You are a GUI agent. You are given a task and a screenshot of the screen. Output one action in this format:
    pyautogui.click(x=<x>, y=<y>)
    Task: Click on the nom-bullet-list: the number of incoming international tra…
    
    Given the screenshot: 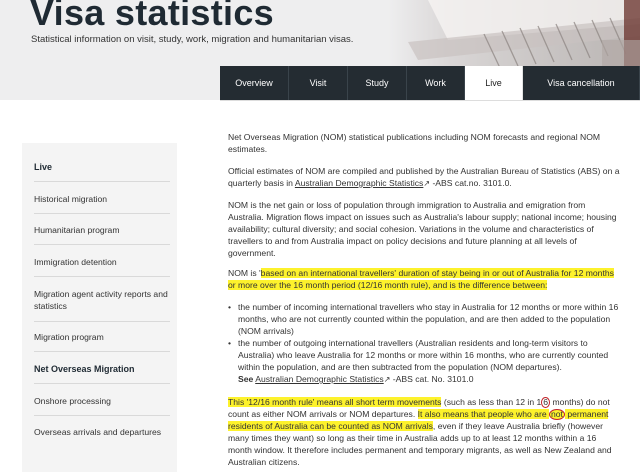 What is the action you would take?
    pyautogui.click(x=424, y=337)
    